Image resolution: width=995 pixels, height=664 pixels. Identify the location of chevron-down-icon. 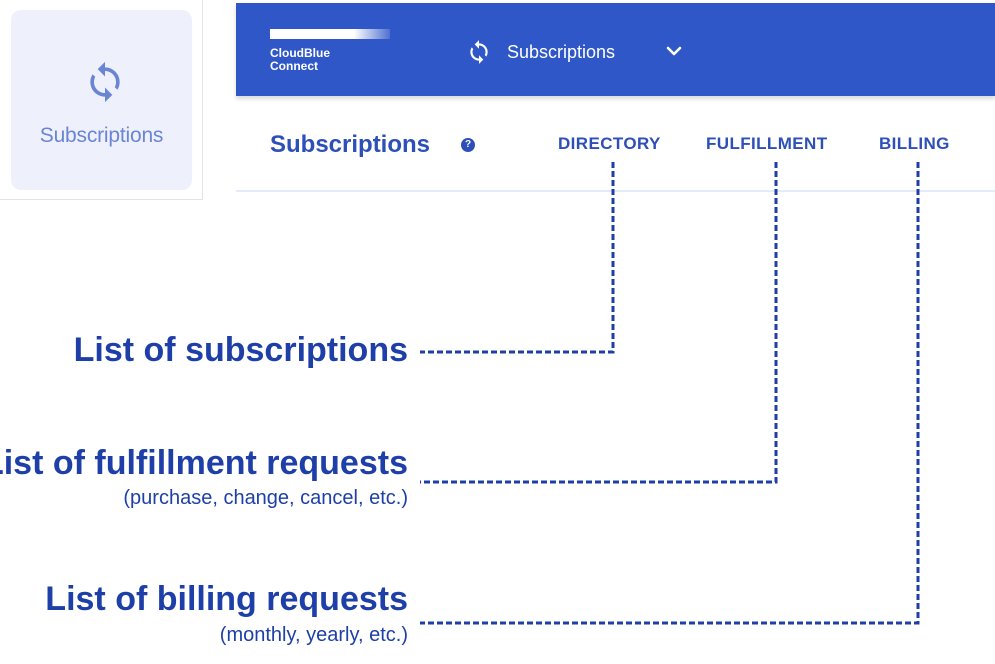
(674, 51).